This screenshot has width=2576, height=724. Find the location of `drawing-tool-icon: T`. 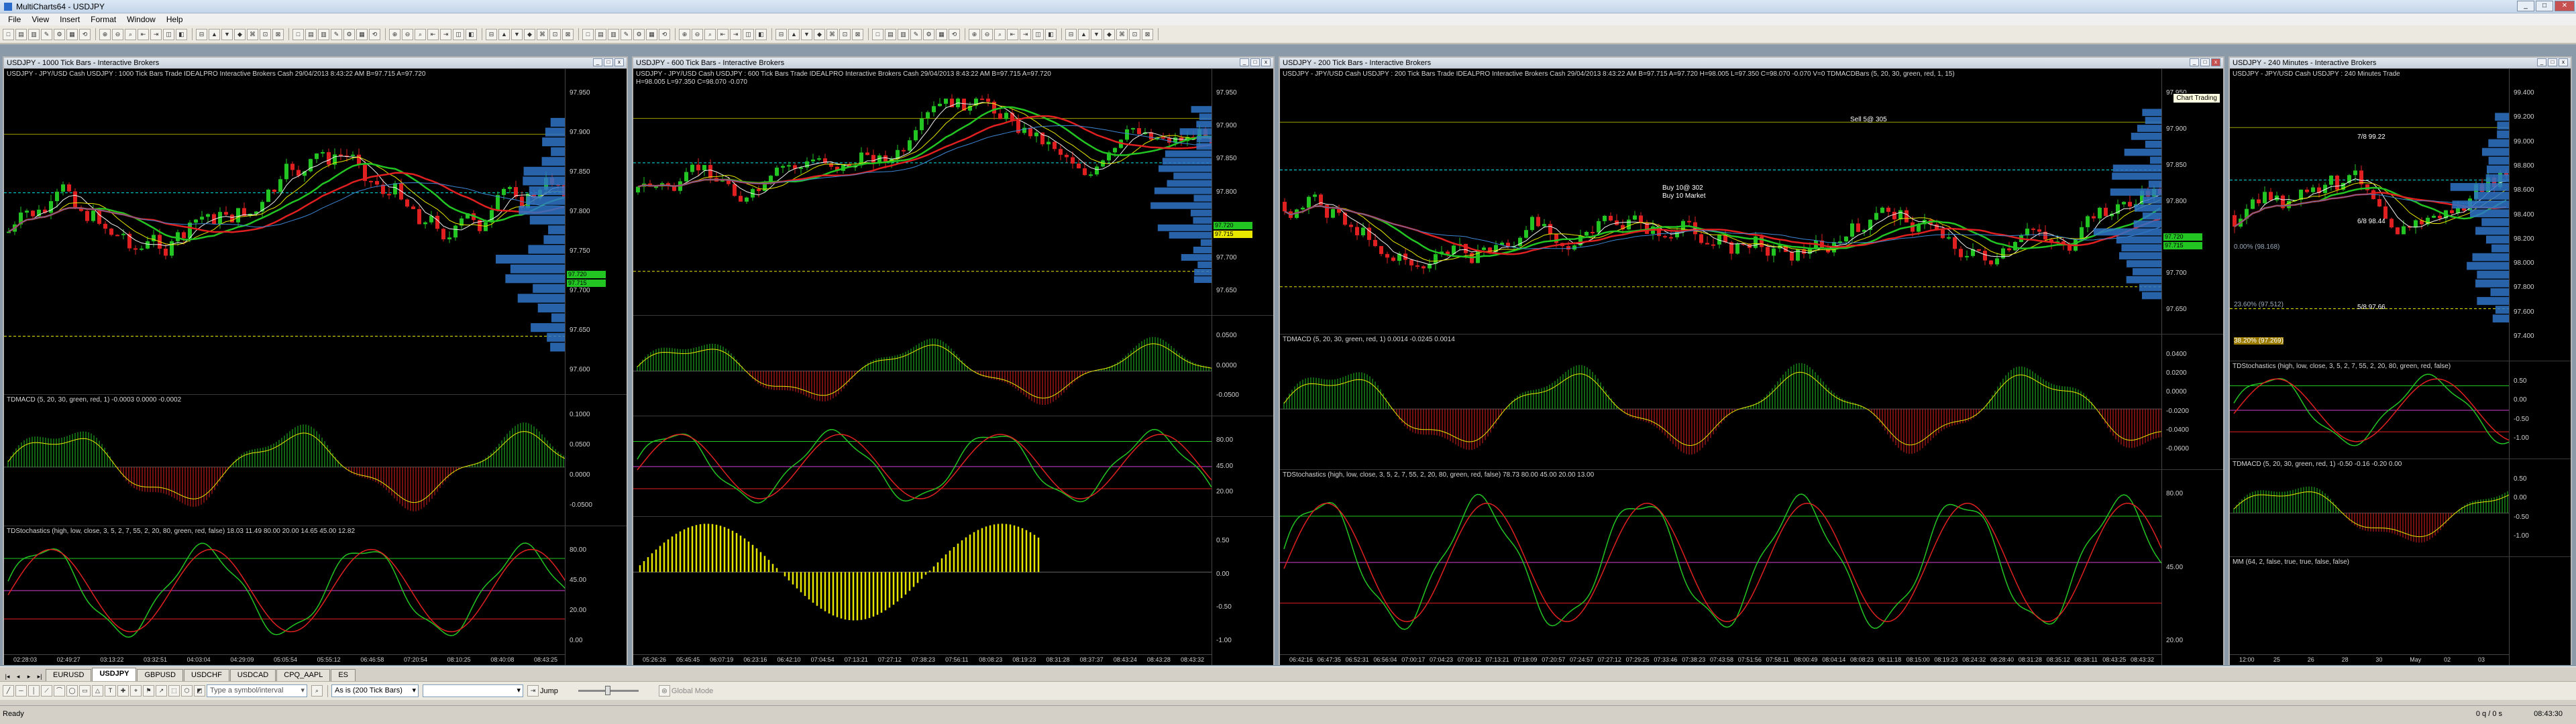

drawing-tool-icon: T is located at coordinates (110, 691).